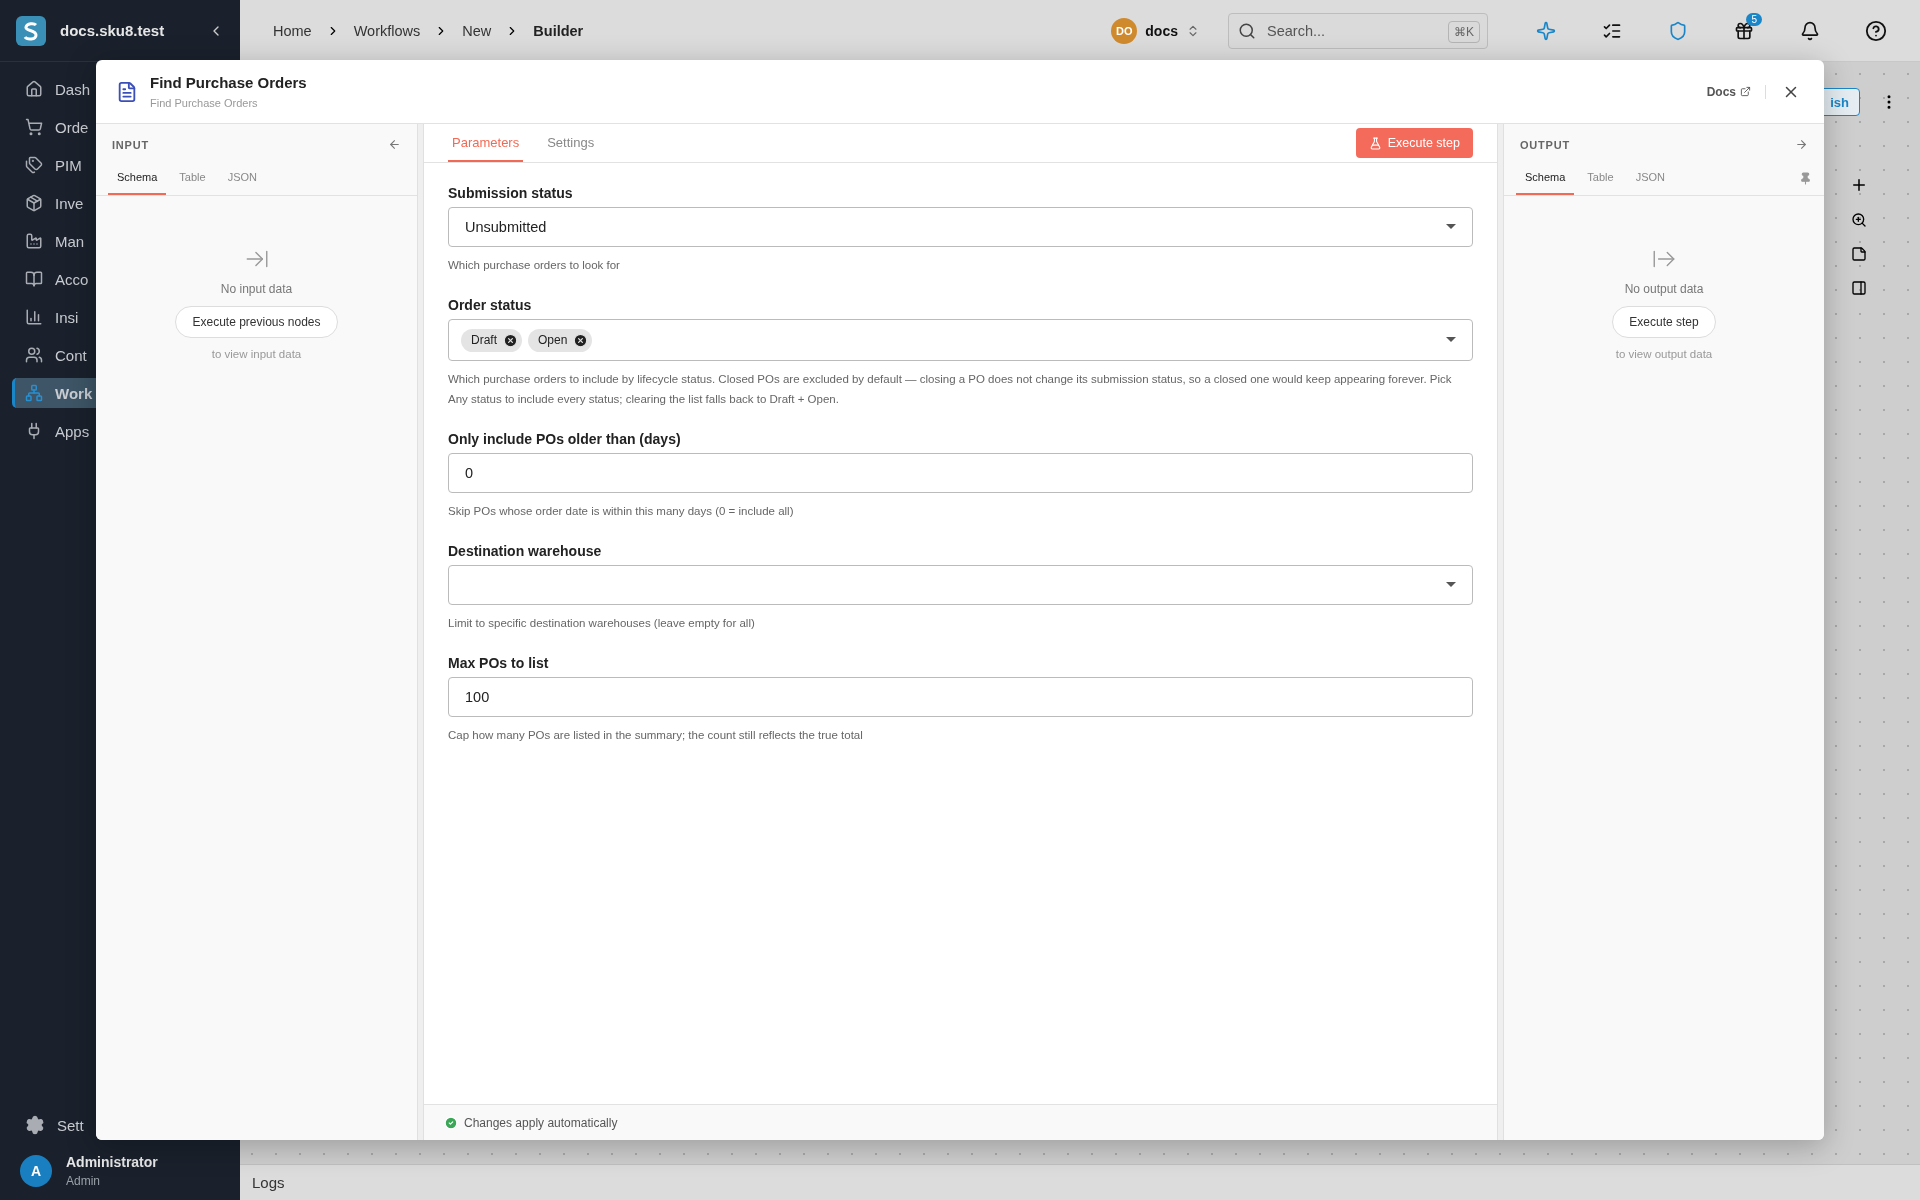  Describe the element at coordinates (491, 340) in the screenshot. I see `status-chip: Draft` at that location.